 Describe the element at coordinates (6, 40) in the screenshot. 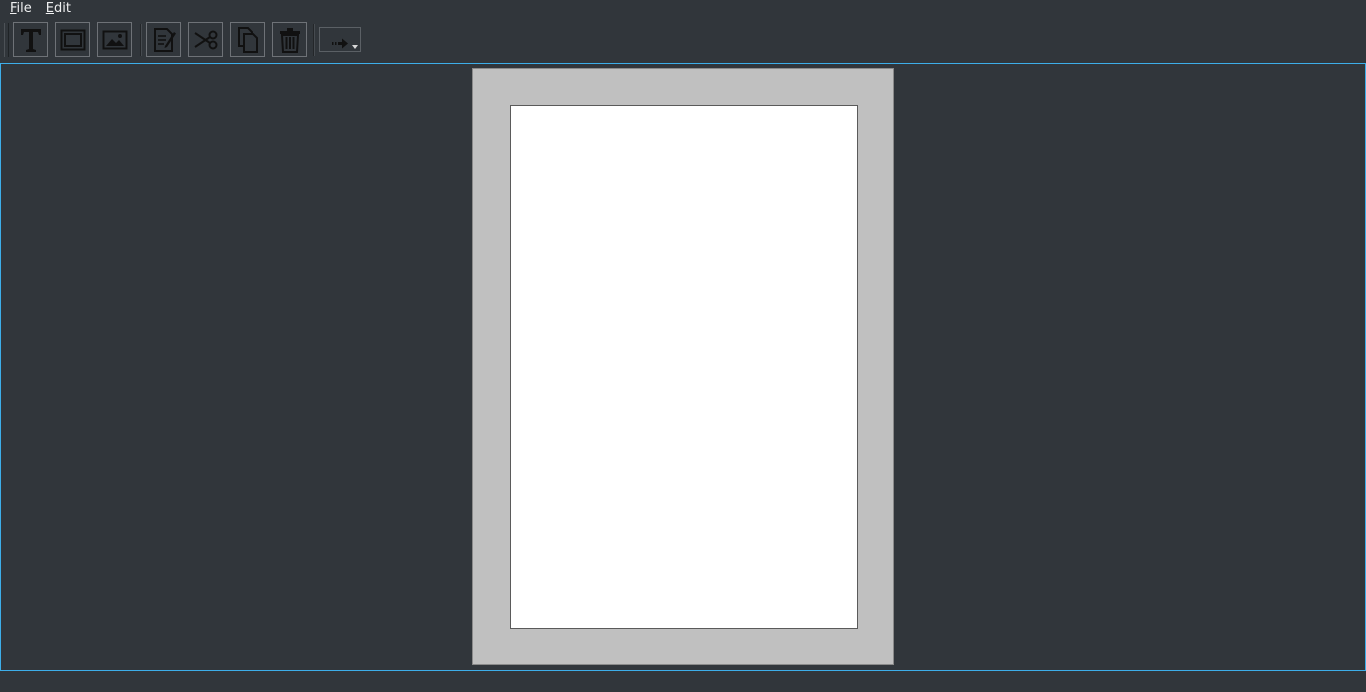

I see `toolbar-grip` at that location.